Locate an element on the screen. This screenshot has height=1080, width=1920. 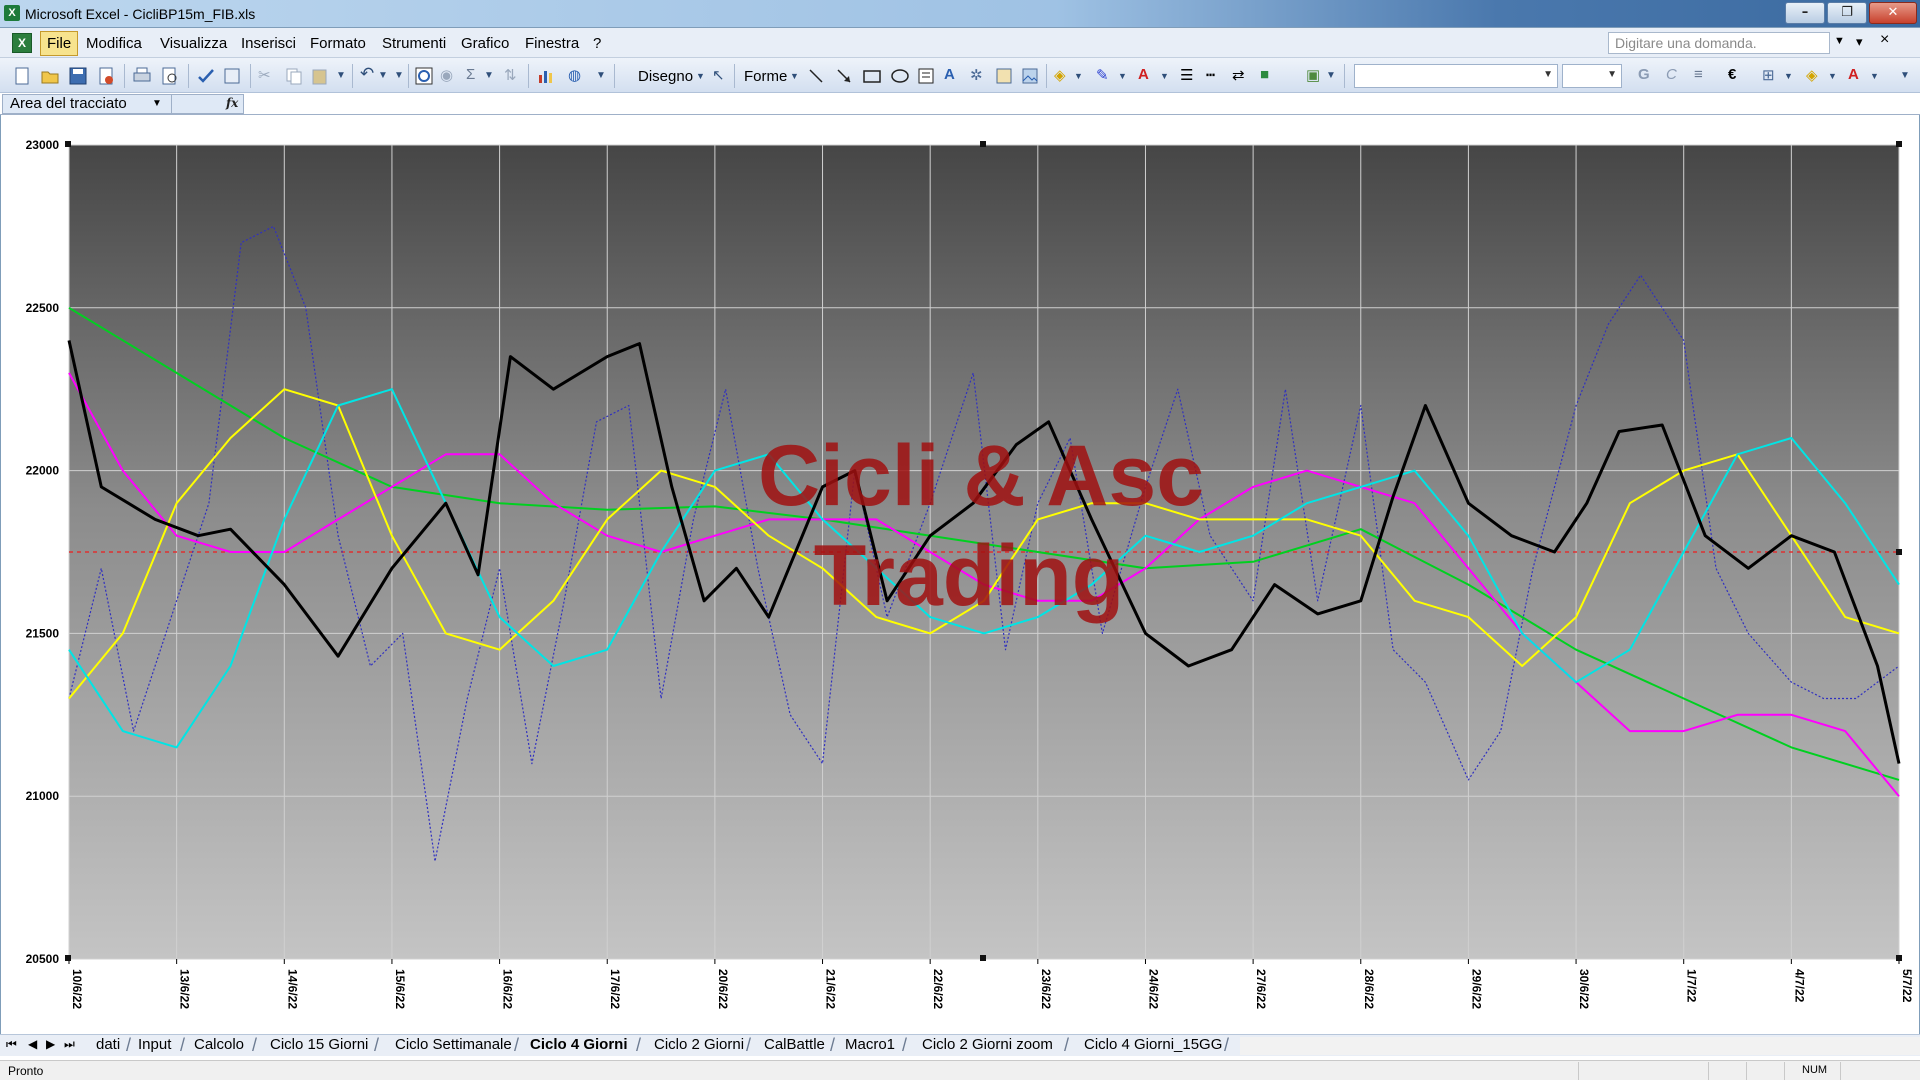
bold-button: G is located at coordinates (1644, 74).